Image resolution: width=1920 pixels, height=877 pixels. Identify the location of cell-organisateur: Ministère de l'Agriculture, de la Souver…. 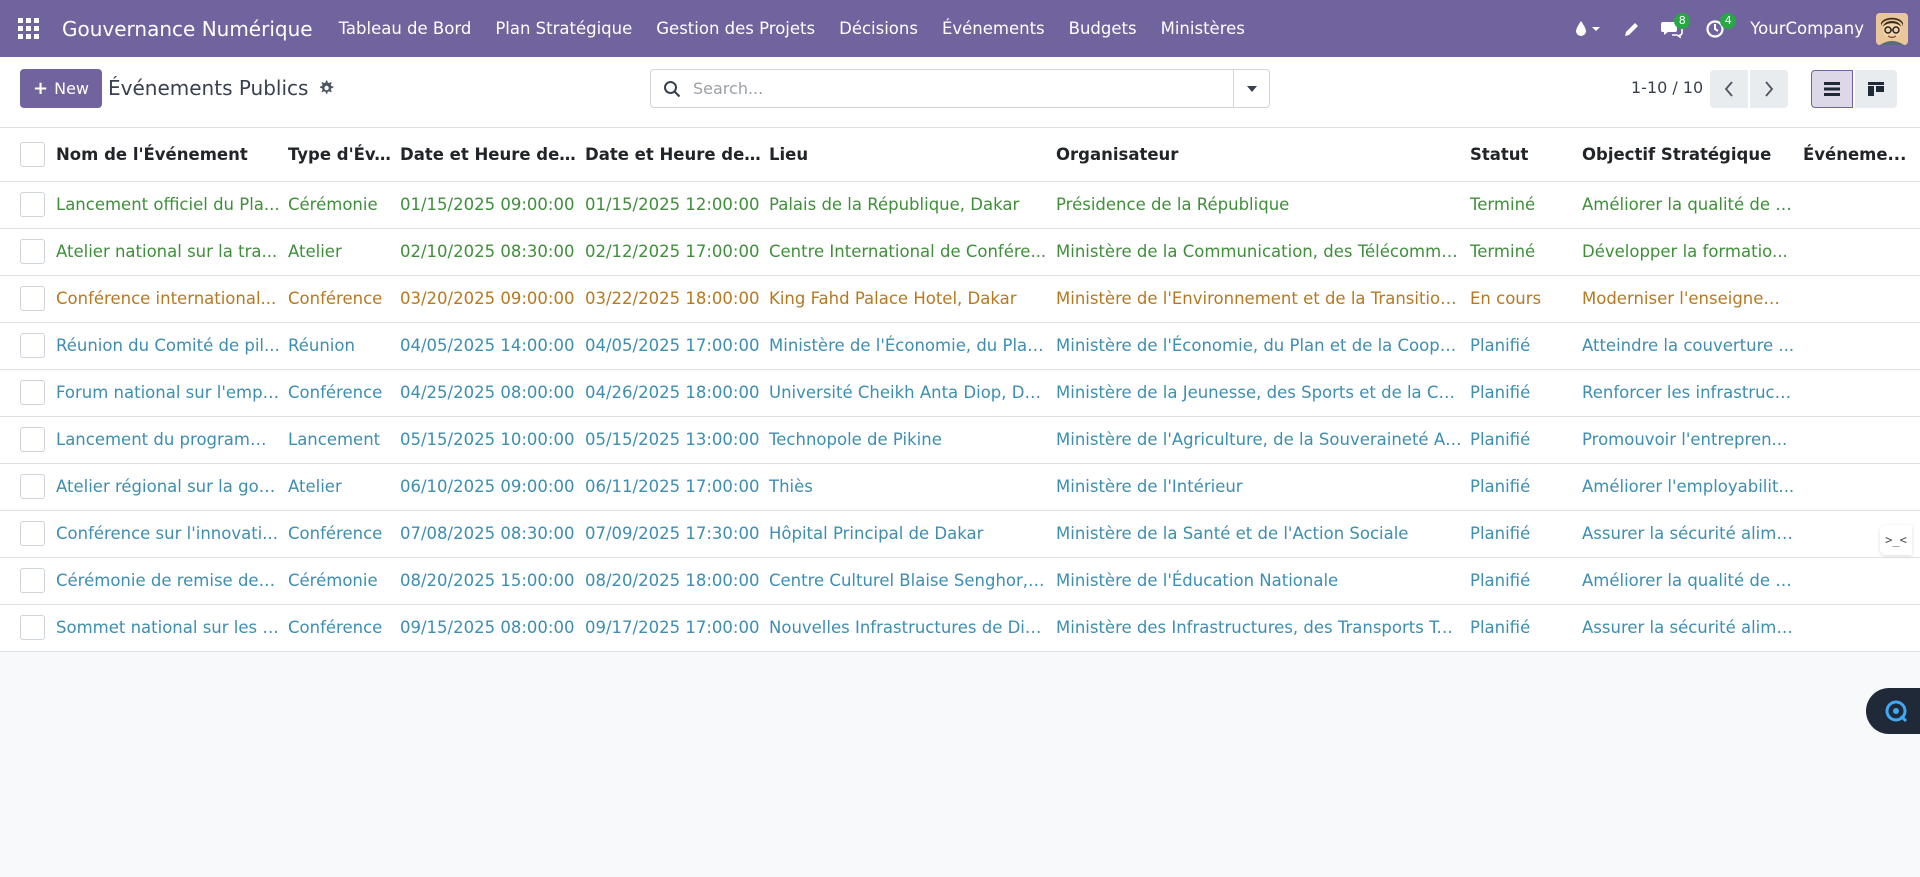
(1259, 439).